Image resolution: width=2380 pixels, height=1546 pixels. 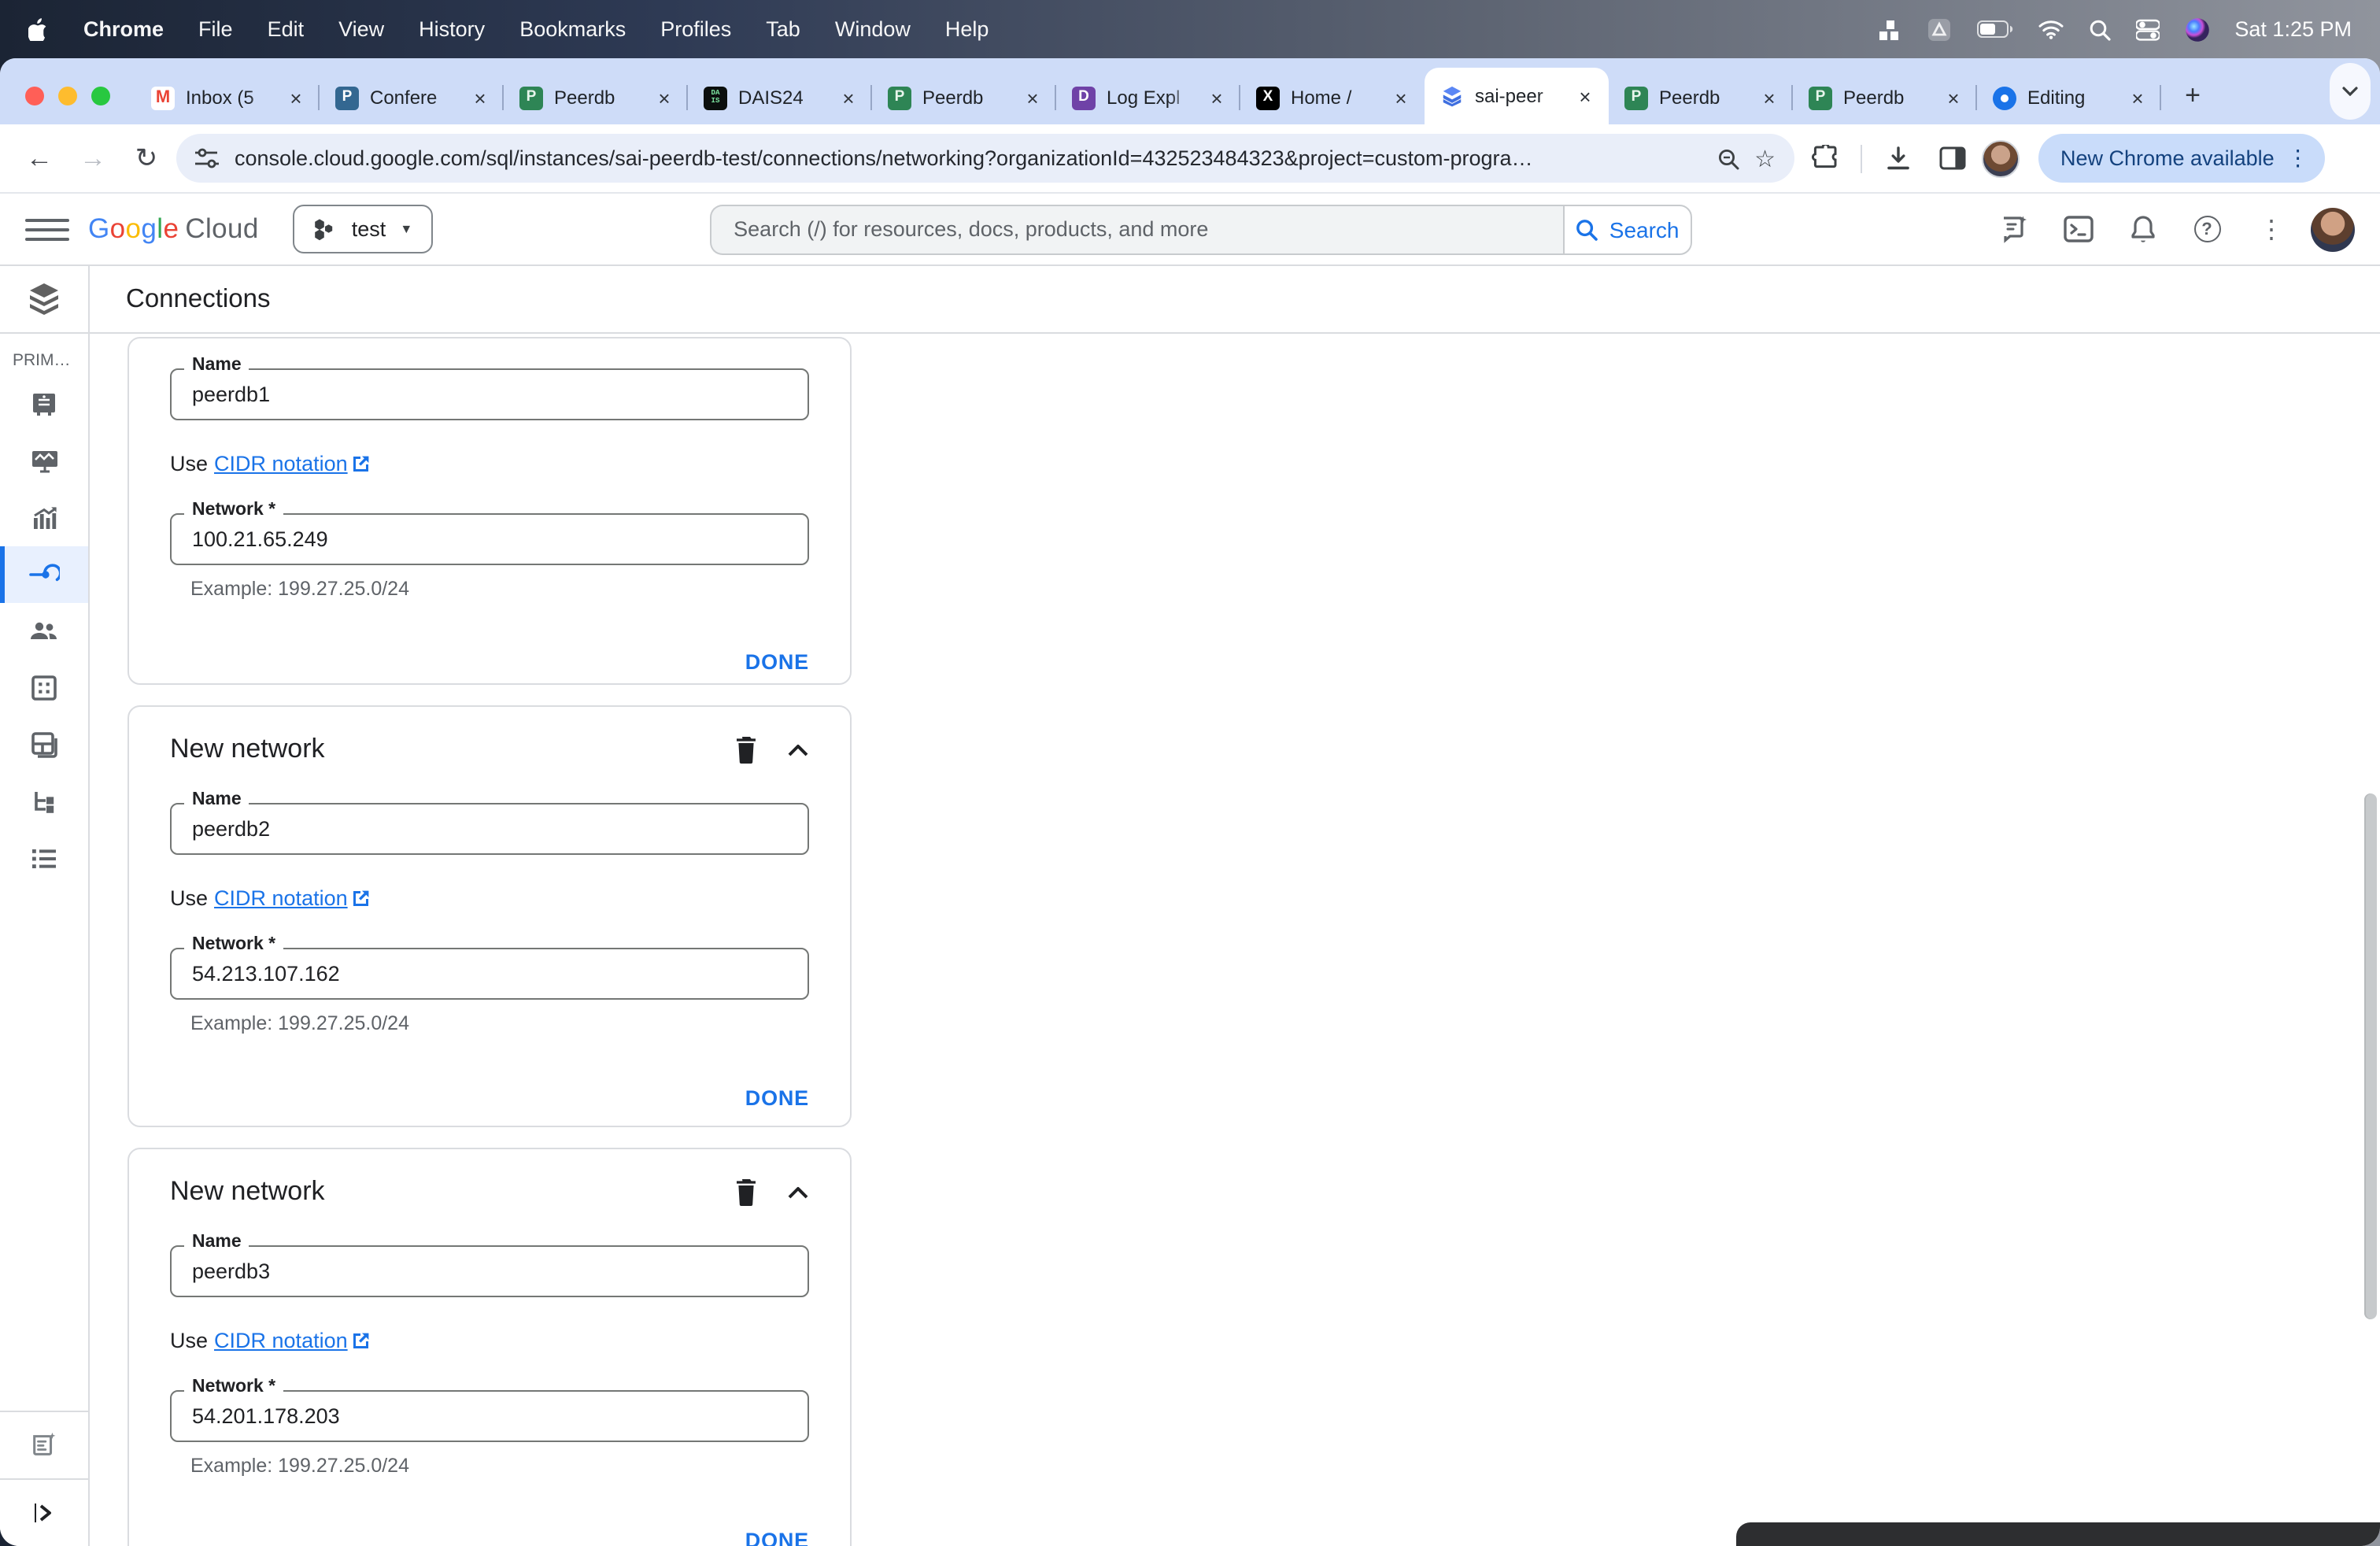 I want to click on chrome-update-pill: New Chrome available ⋮, so click(x=2181, y=158).